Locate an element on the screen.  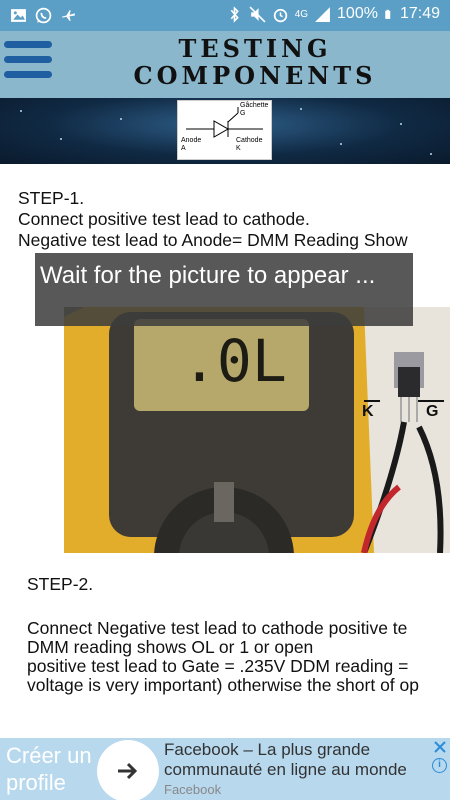
thyristor-diagram: Gâchette G Anode A Cathode K is located at coordinates (224, 130).